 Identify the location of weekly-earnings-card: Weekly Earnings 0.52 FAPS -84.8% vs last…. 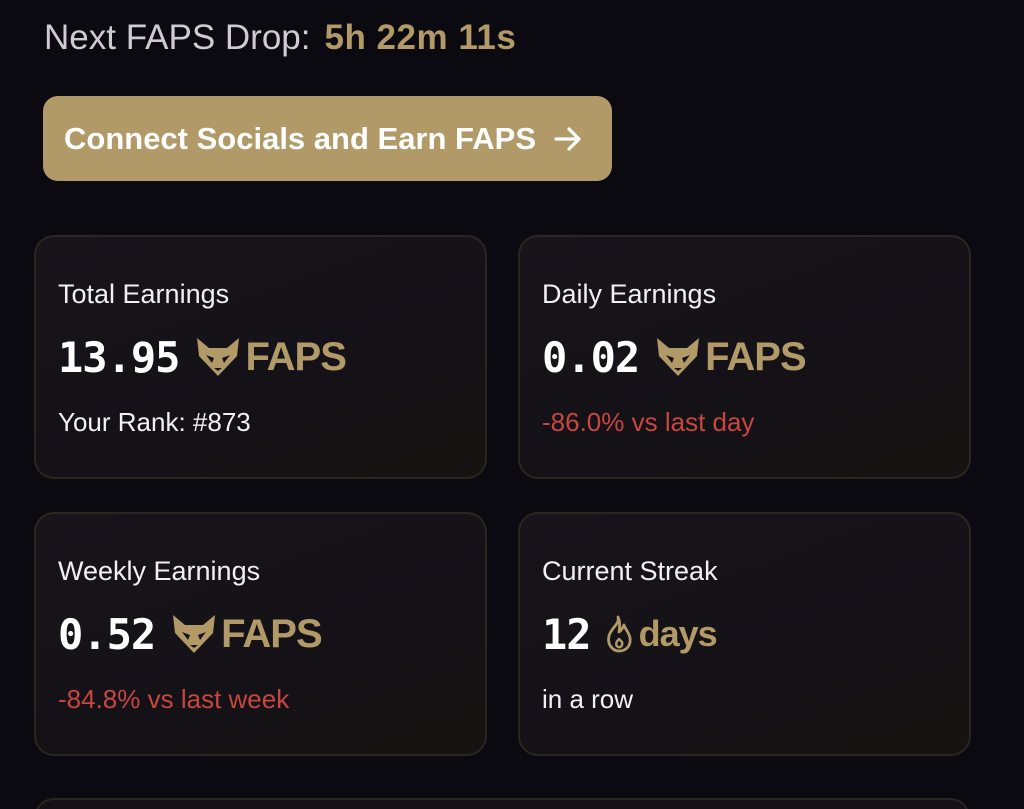
(260, 634).